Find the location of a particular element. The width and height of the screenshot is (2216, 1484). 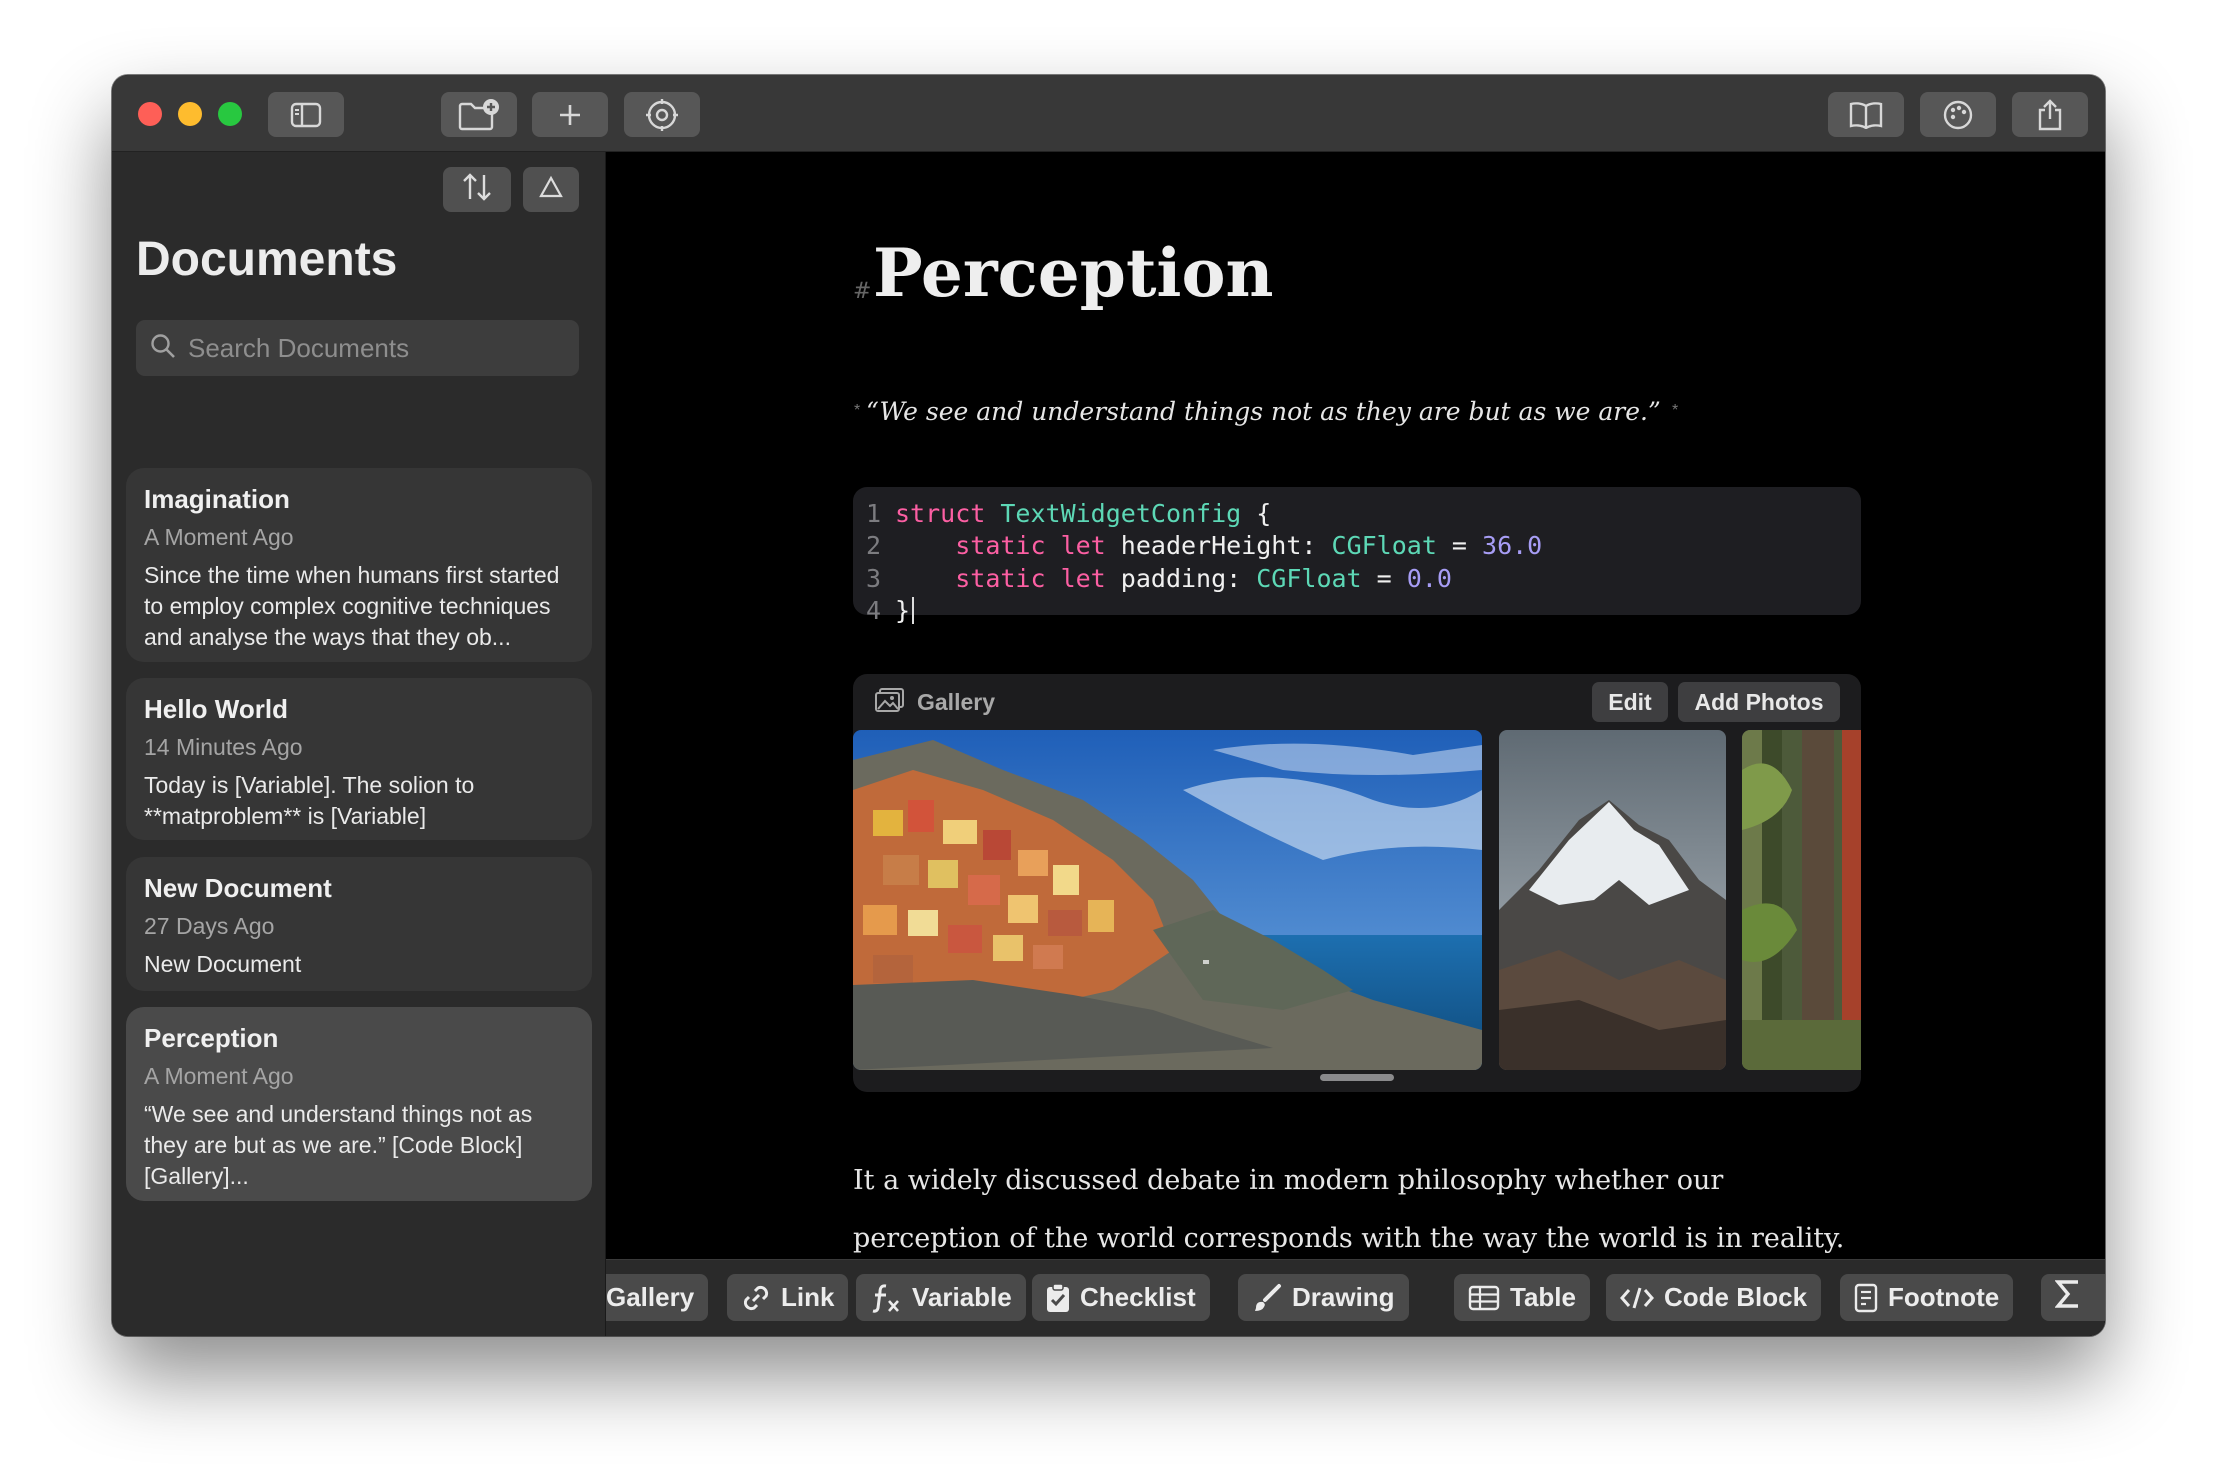

document-title: New Document is located at coordinates (238, 888).